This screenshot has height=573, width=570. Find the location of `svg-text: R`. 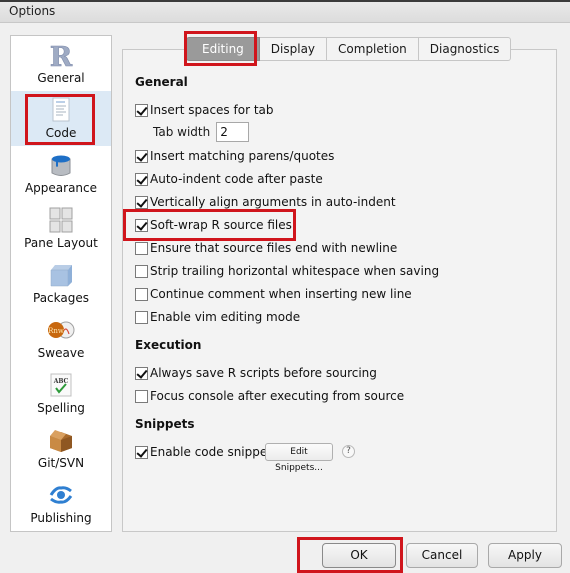

svg-text: R is located at coordinates (61, 55).